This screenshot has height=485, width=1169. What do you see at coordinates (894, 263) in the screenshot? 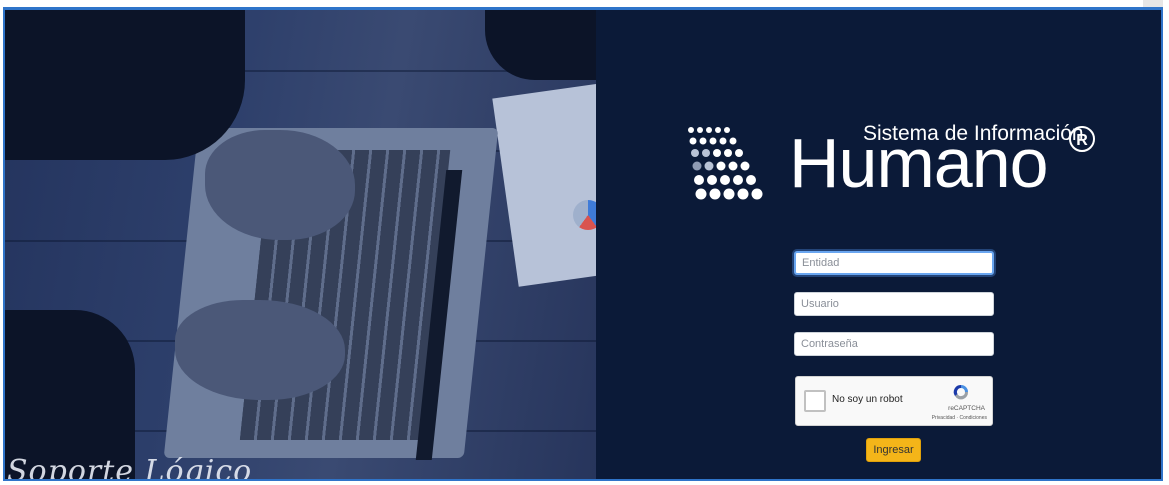
I see `entidad-input` at bounding box center [894, 263].